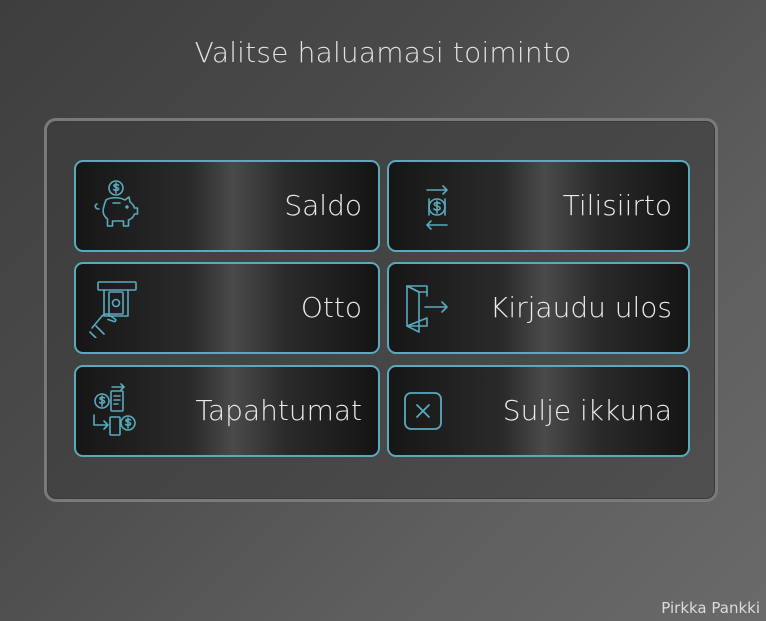 The height and width of the screenshot is (621, 766). What do you see at coordinates (227, 308) in the screenshot?
I see `withdraw-button: Otto` at bounding box center [227, 308].